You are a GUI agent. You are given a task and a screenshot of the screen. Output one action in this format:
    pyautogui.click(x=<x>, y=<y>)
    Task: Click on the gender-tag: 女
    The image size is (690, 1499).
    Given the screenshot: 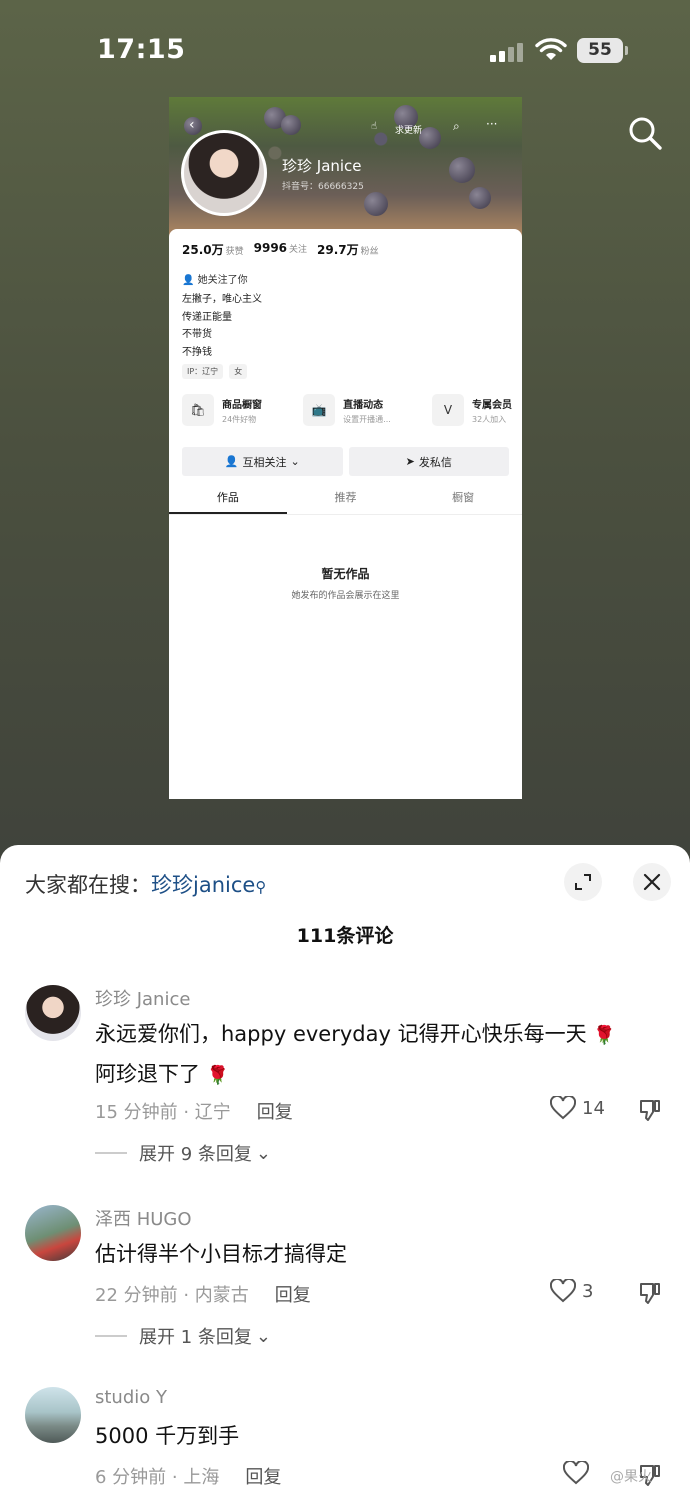 What is the action you would take?
    pyautogui.click(x=238, y=371)
    